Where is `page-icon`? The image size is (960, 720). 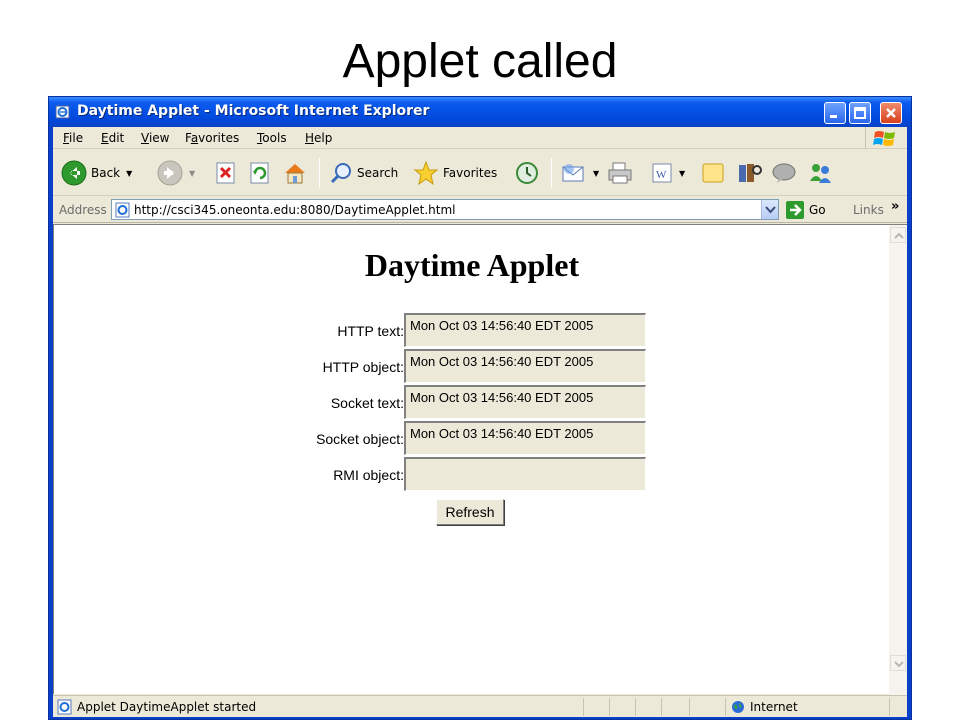
page-icon is located at coordinates (122, 210).